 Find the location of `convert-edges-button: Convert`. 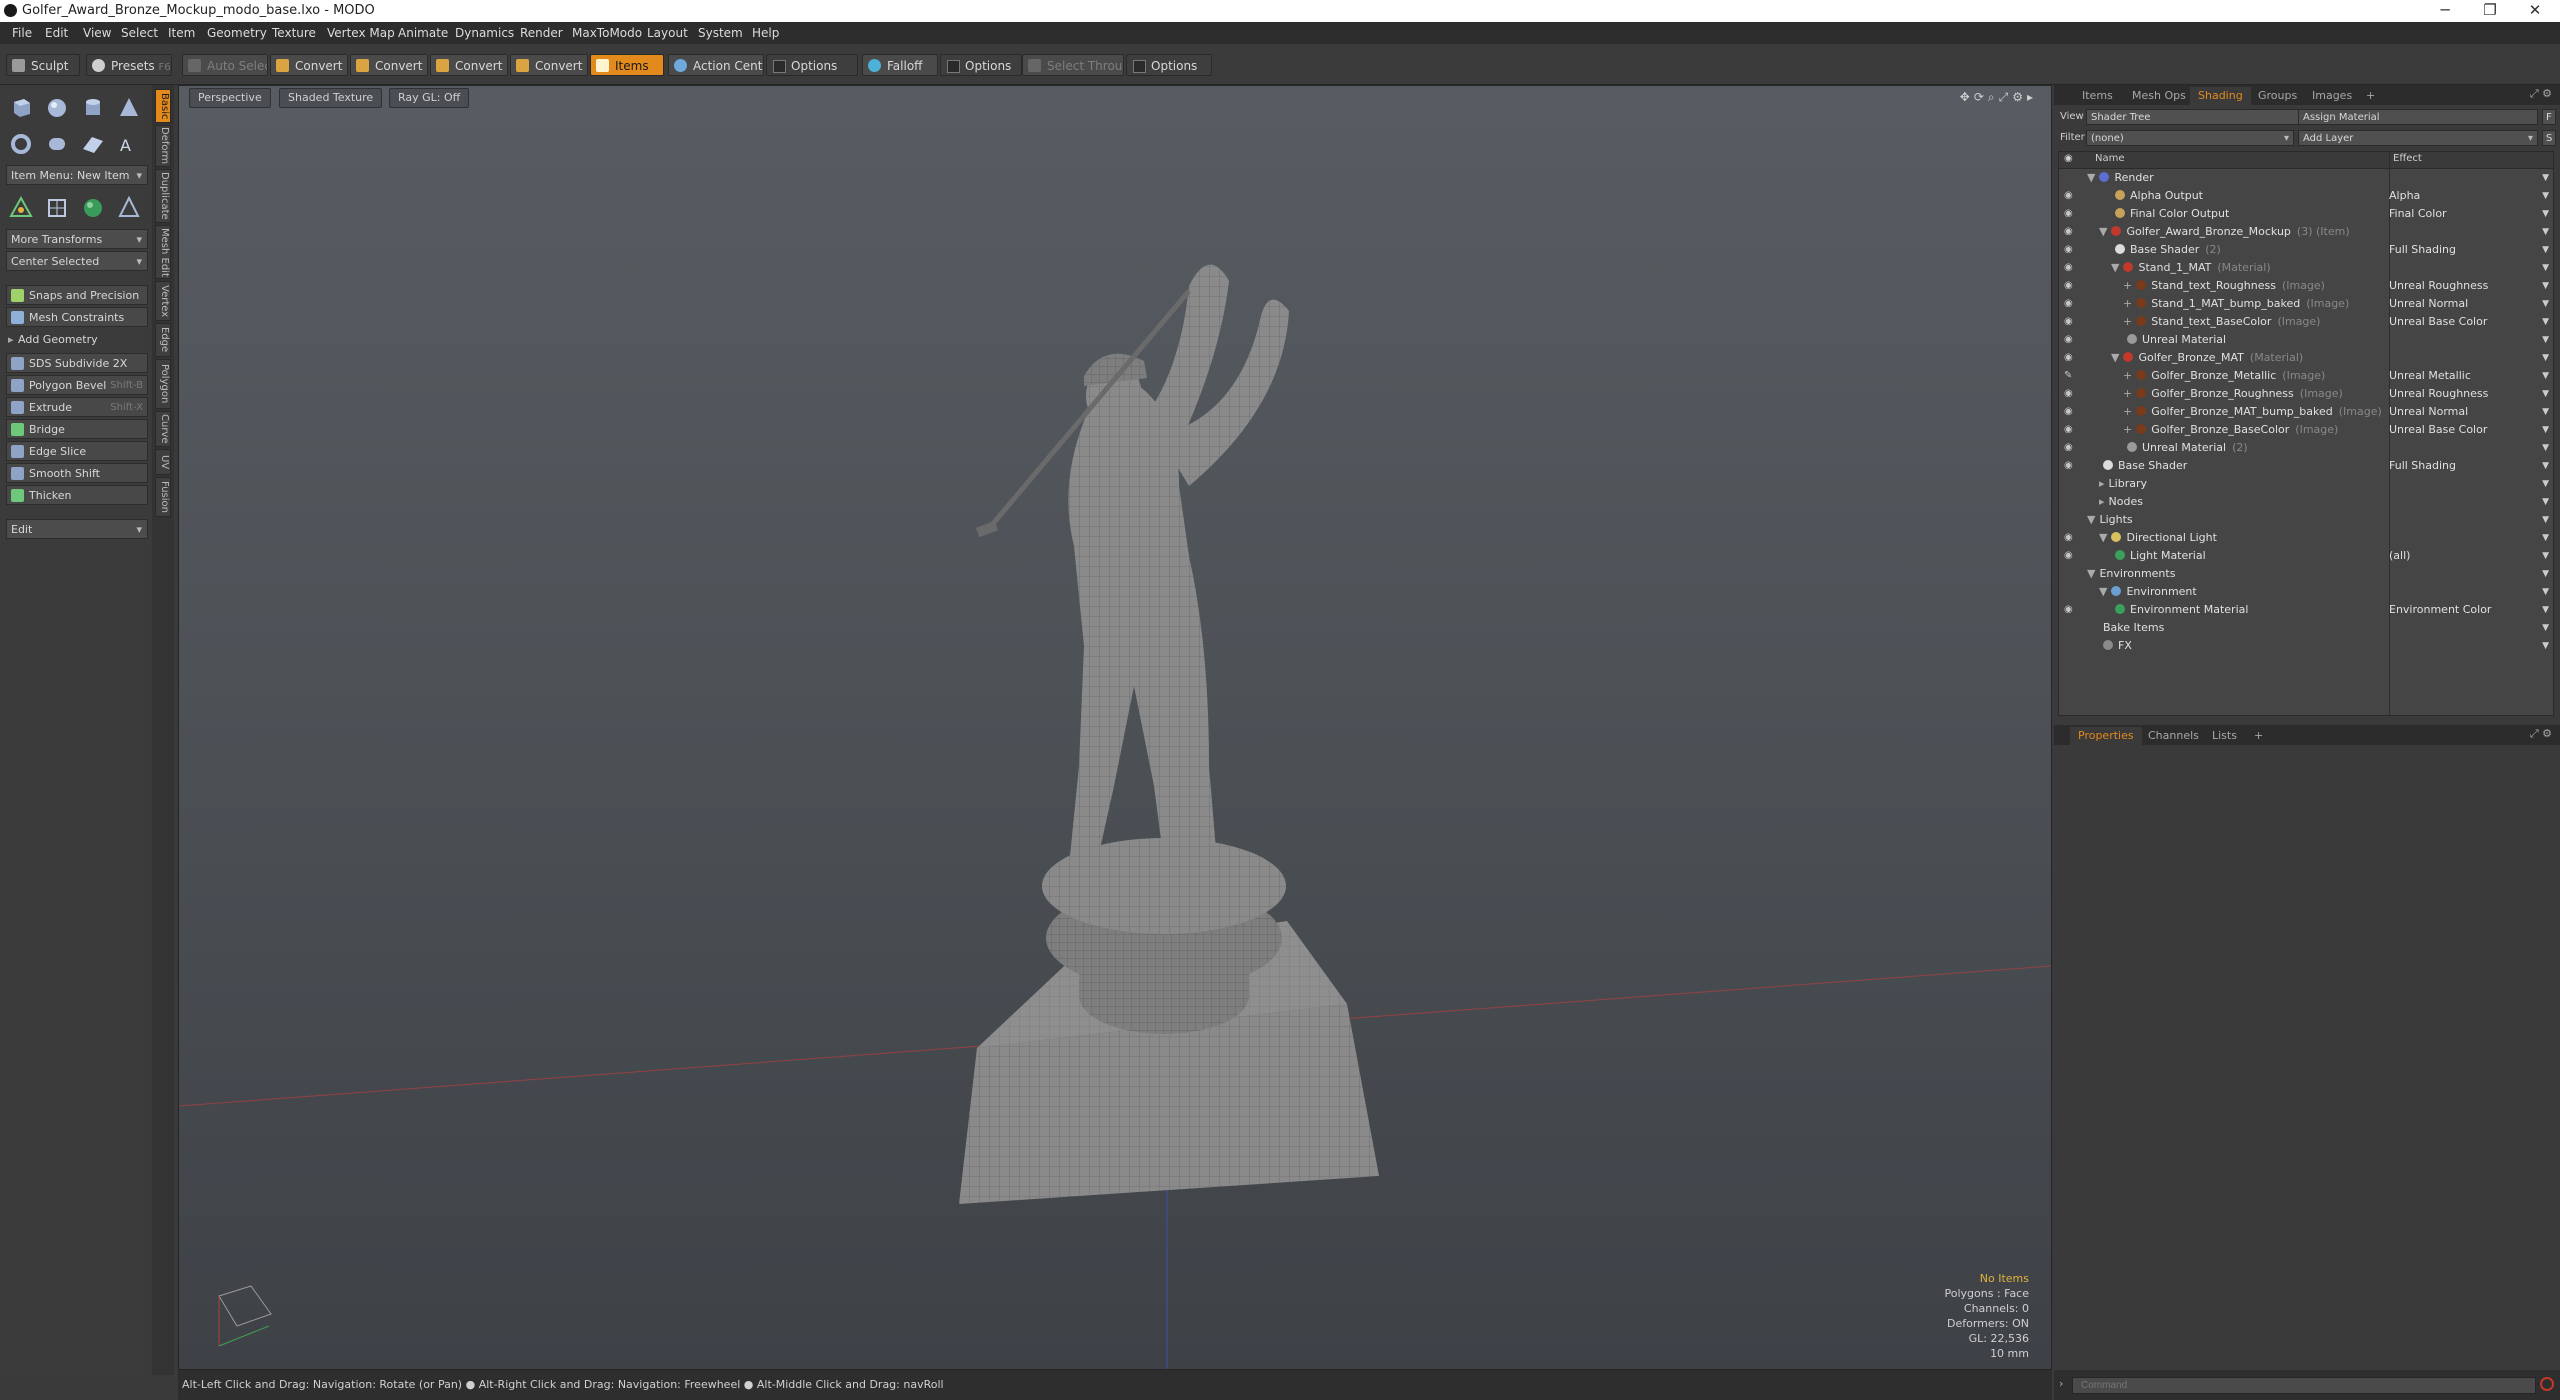

convert-edges-button: Convert is located at coordinates (389, 65).